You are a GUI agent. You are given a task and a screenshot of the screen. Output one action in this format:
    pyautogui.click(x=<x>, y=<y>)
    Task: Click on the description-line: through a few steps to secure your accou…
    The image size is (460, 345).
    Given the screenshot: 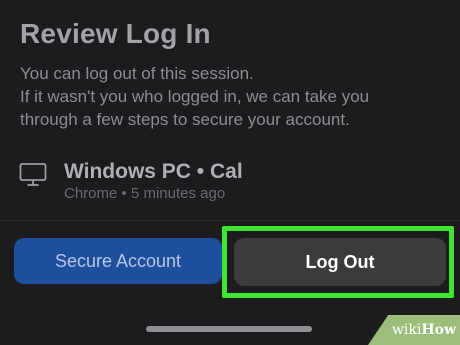 What is the action you would take?
    pyautogui.click(x=185, y=119)
    